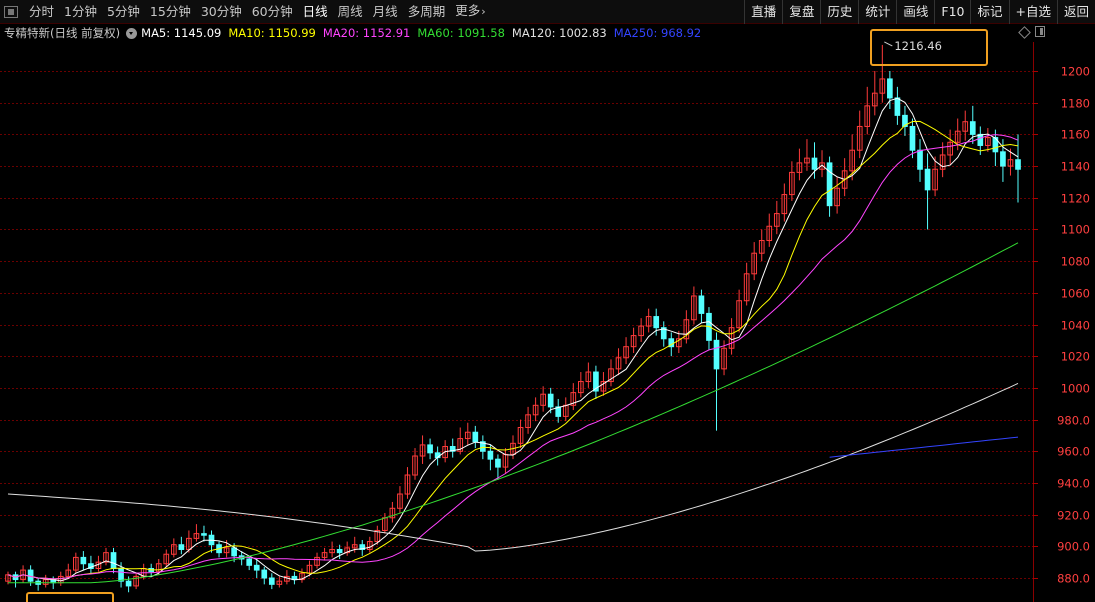 The width and height of the screenshot is (1095, 602). Describe the element at coordinates (763, 12) in the screenshot. I see `tool-button-0: 直播` at that location.